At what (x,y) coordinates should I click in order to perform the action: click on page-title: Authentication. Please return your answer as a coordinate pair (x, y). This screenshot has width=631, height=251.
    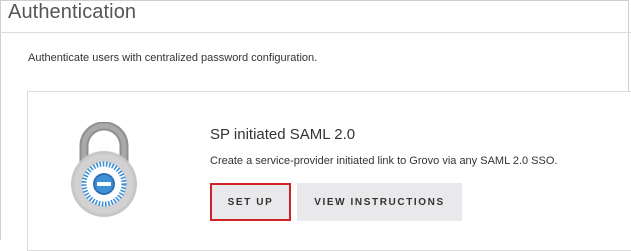
    Looking at the image, I should click on (72, 12).